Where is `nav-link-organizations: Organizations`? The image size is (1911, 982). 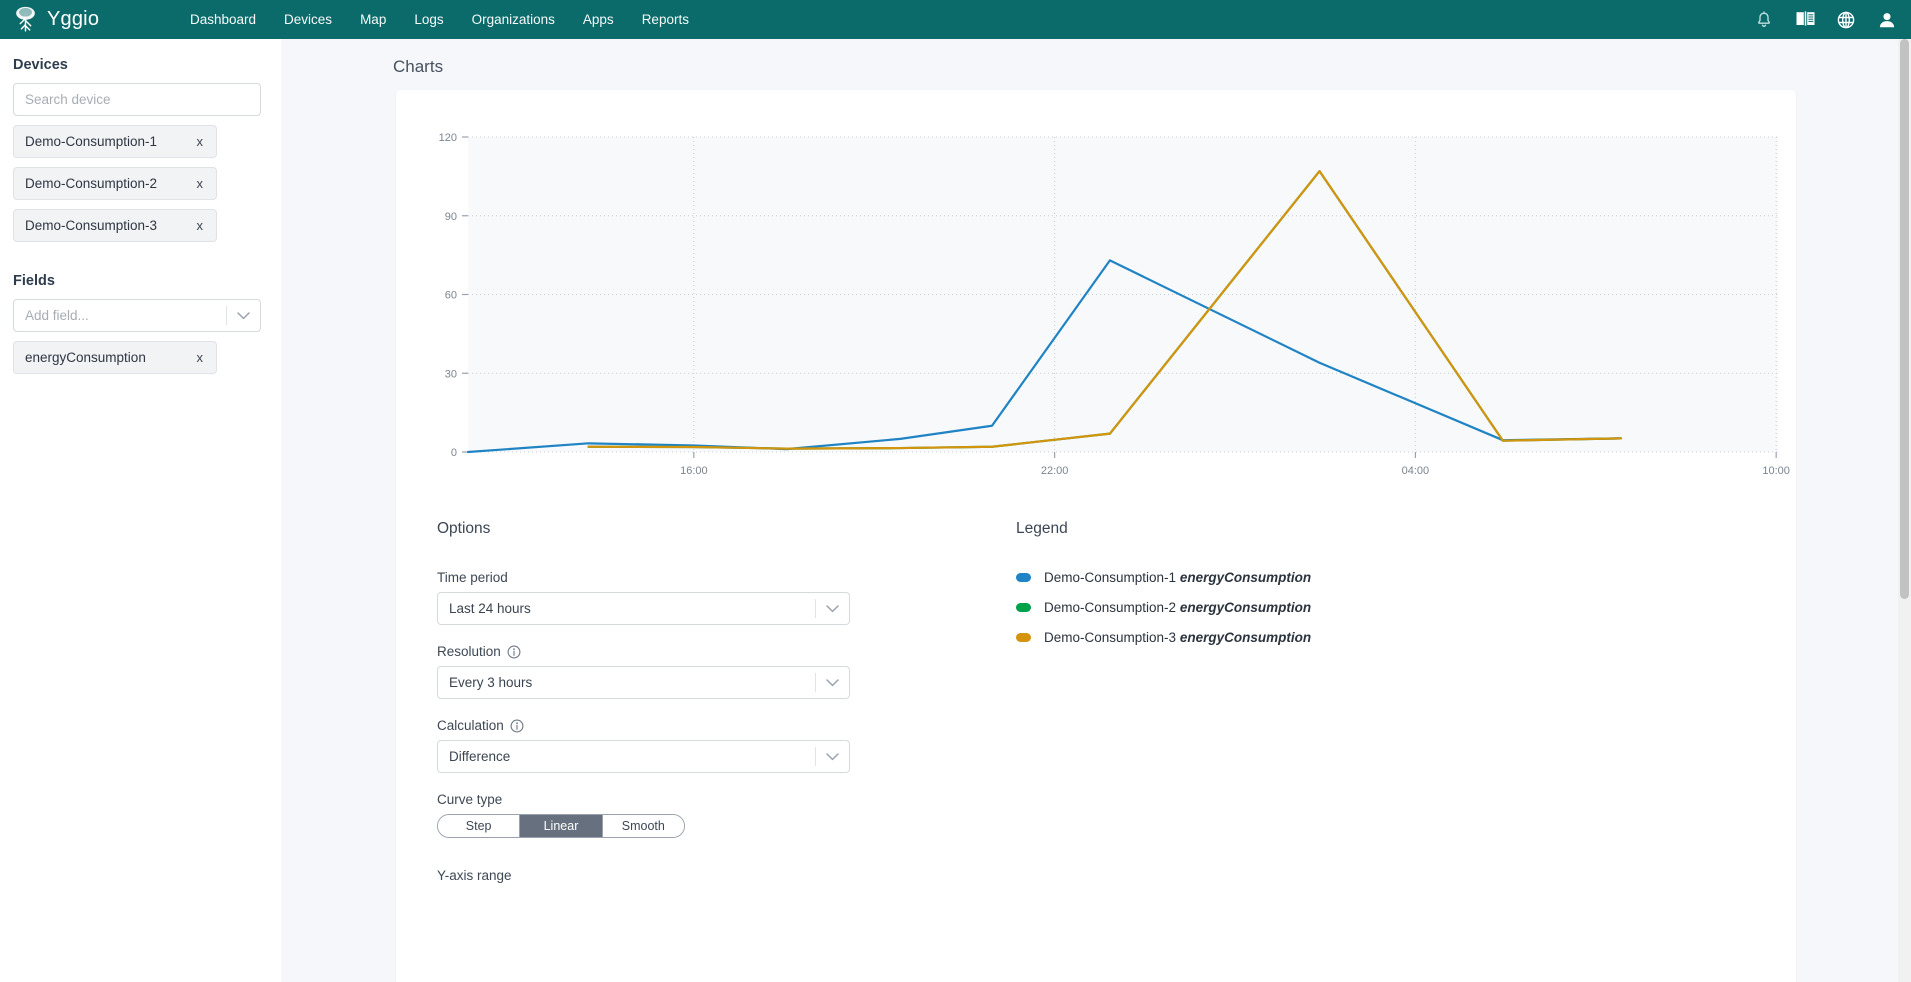 nav-link-organizations: Organizations is located at coordinates (513, 19).